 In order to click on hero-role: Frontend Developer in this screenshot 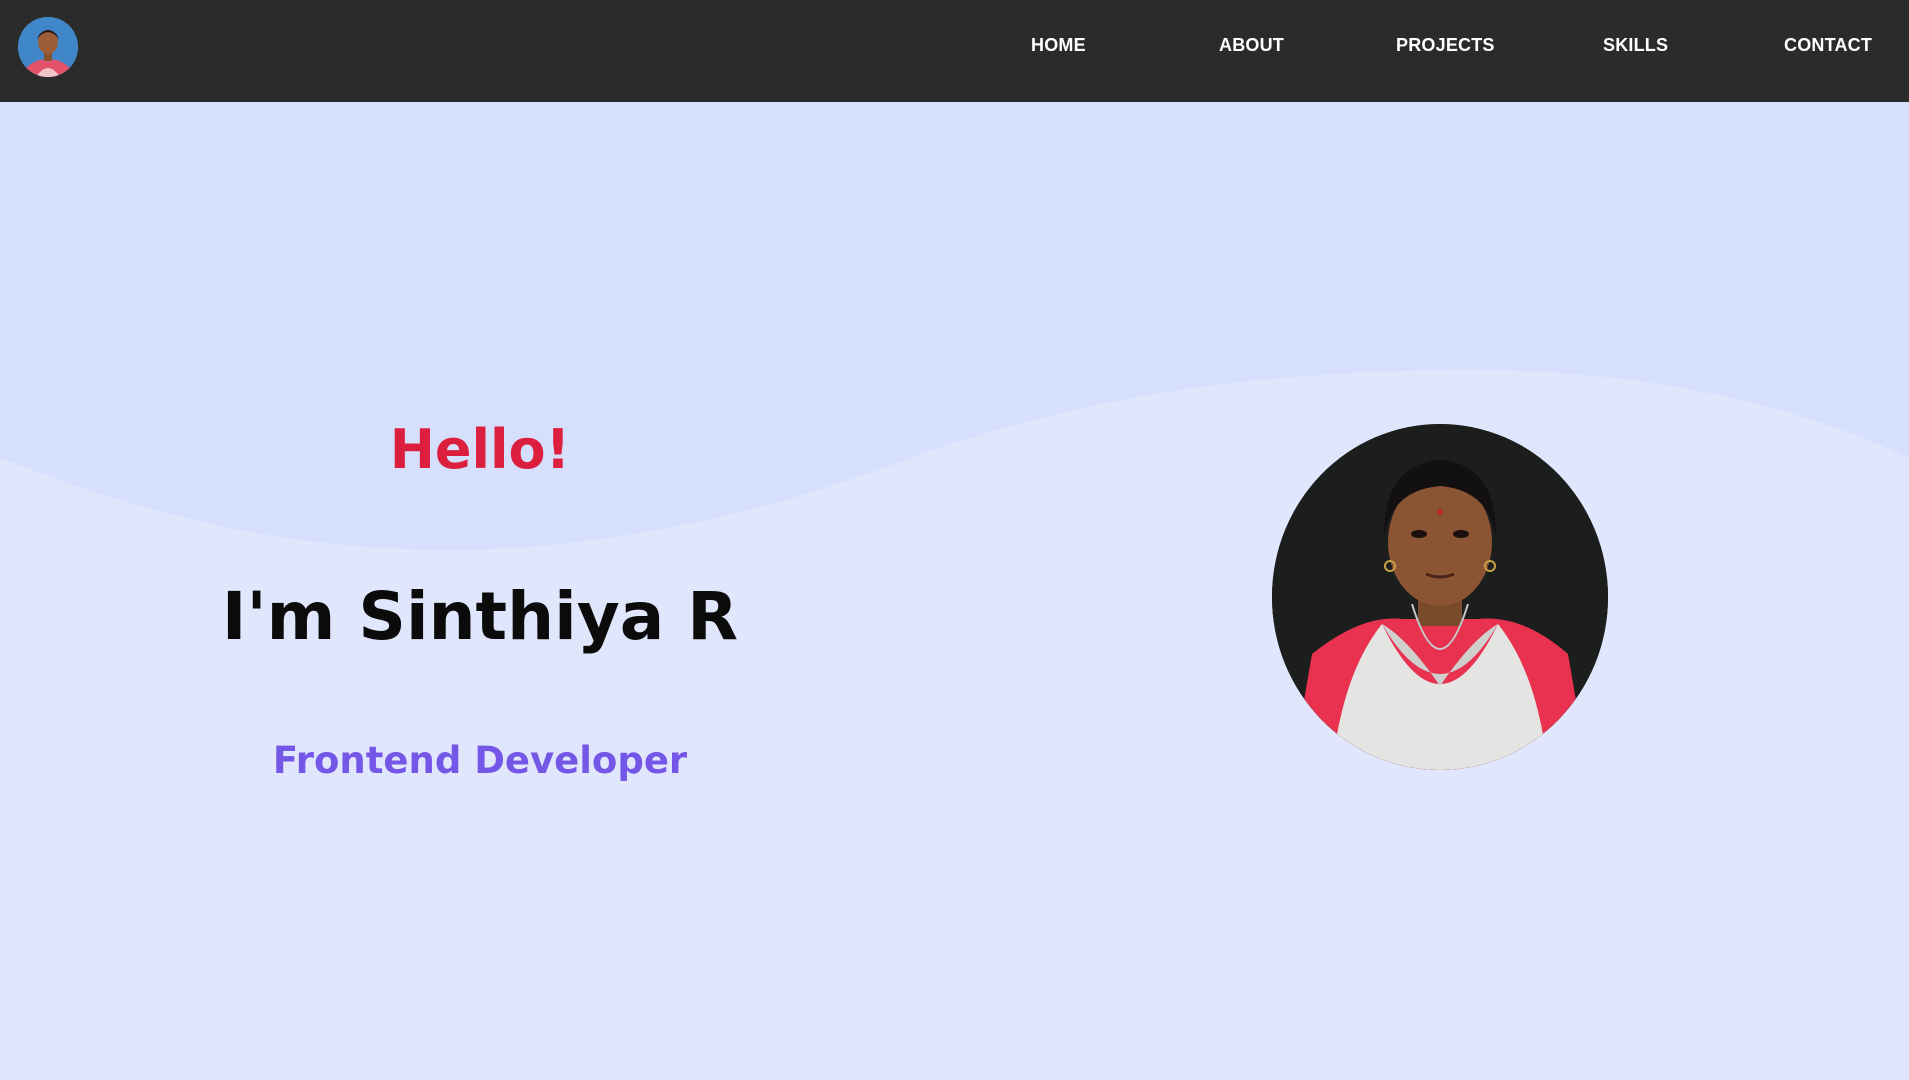, I will do `click(480, 760)`.